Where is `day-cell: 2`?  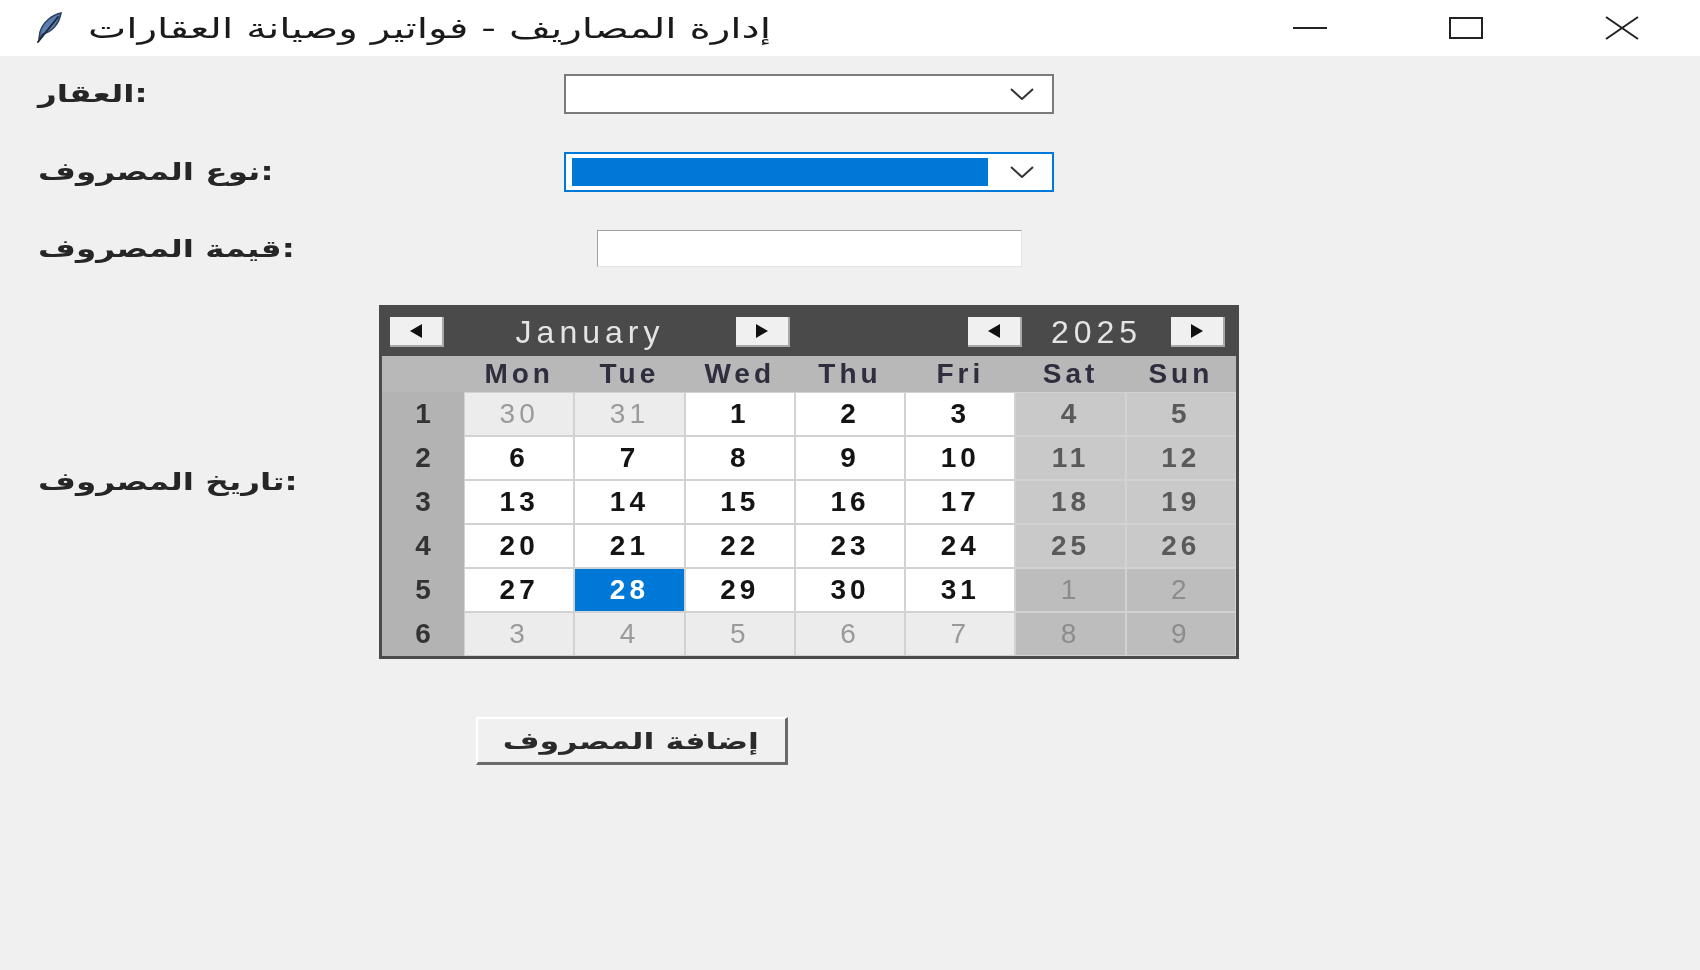 day-cell: 2 is located at coordinates (850, 414).